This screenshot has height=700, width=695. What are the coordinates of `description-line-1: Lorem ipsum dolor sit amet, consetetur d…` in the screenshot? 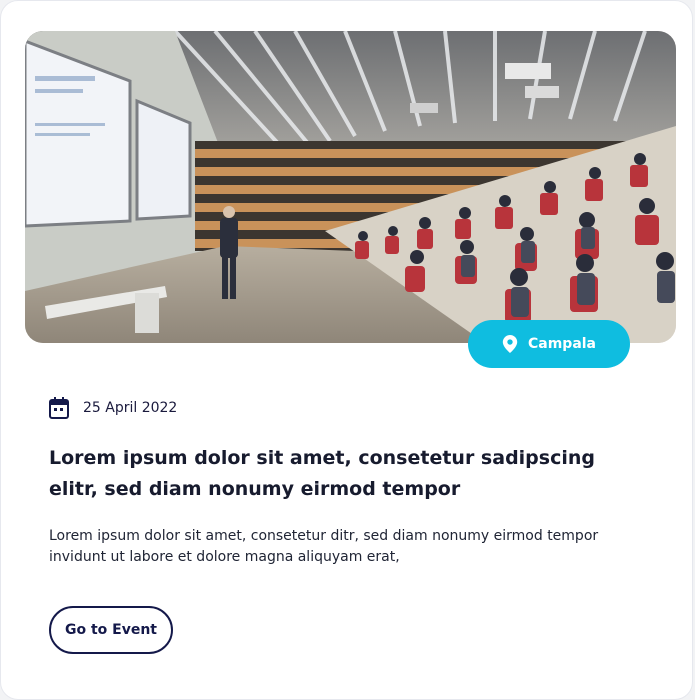 It's located at (324, 536).